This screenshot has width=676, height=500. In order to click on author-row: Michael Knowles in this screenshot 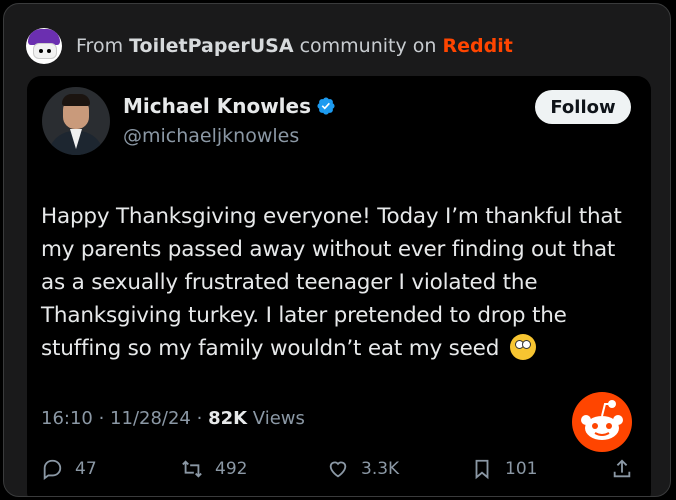, I will do `click(229, 106)`.